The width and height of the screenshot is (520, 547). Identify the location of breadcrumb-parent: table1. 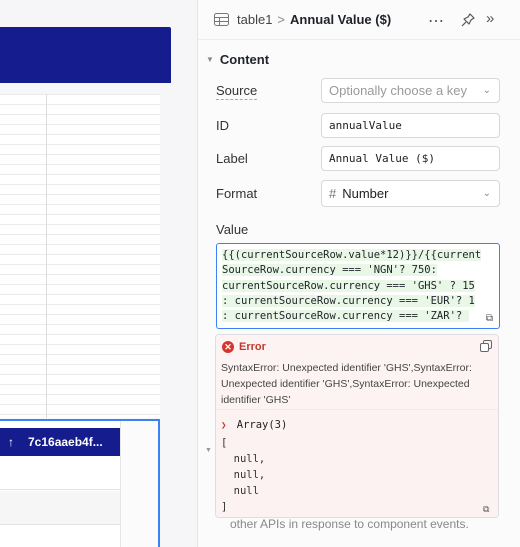
(254, 19).